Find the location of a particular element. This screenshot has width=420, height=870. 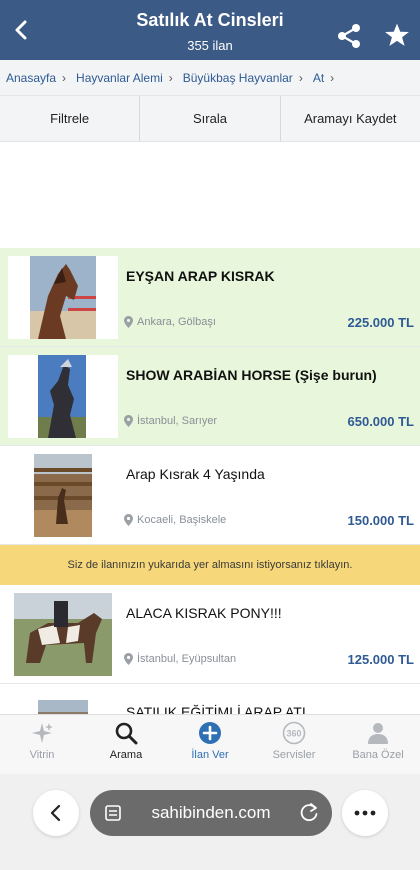

listing-location: İstanbul, Sarıyer is located at coordinates (170, 421).